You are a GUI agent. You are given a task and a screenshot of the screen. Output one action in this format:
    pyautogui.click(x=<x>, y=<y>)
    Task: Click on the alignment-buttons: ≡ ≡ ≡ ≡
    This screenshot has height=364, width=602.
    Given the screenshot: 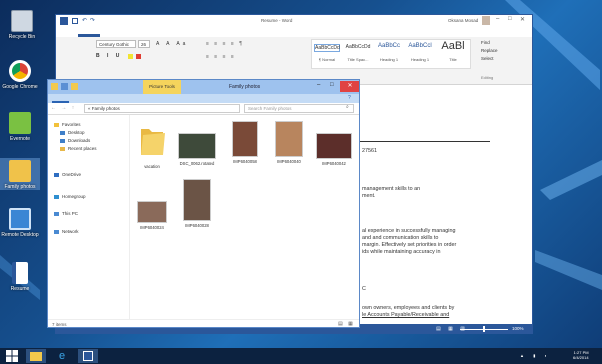 What is the action you would take?
    pyautogui.click(x=221, y=57)
    